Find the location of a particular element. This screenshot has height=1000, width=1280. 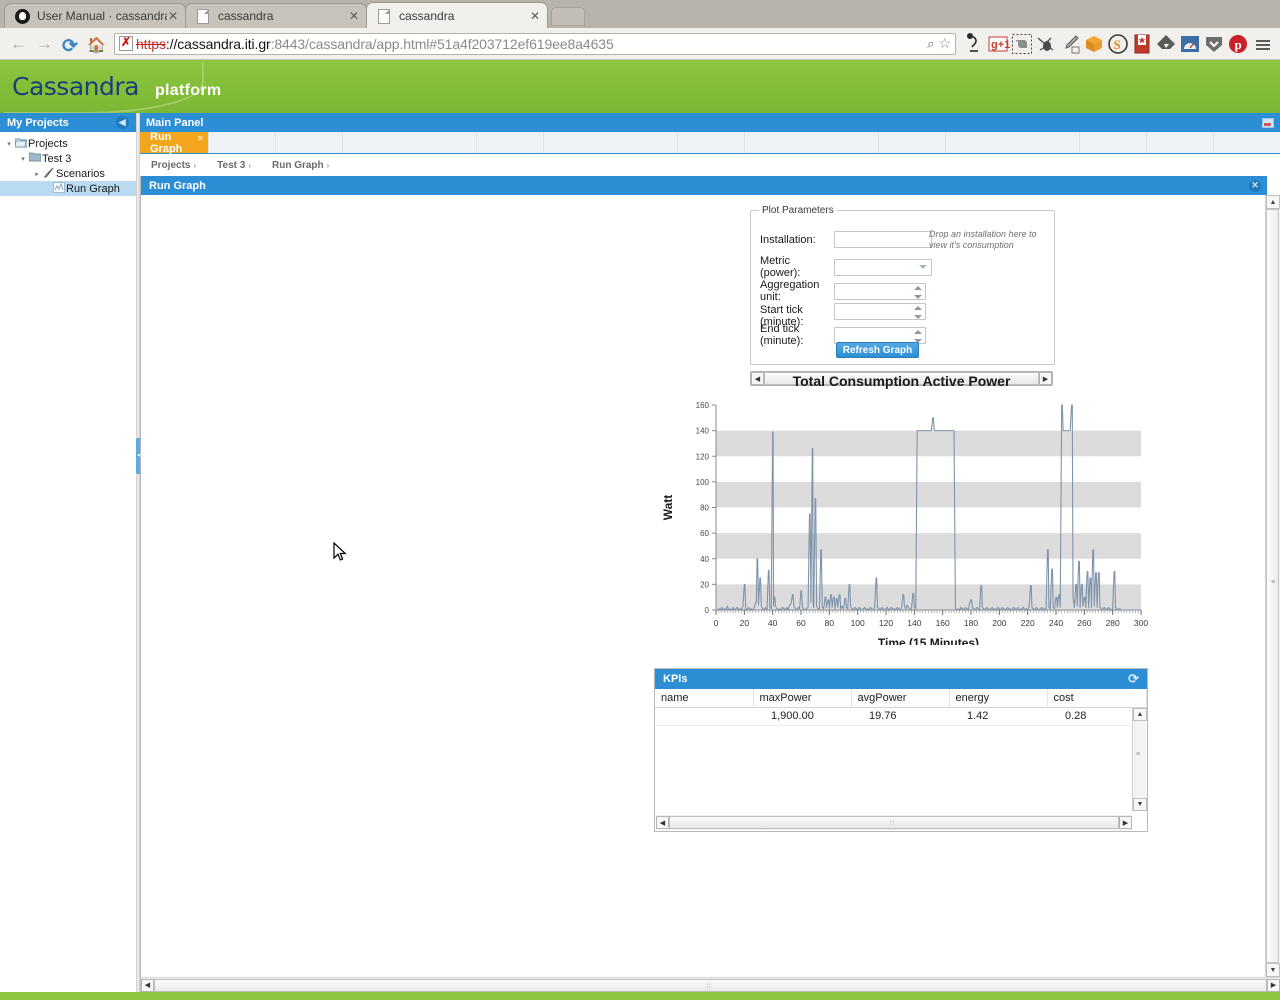

column-header-avgpower: avgPower is located at coordinates (900, 698).